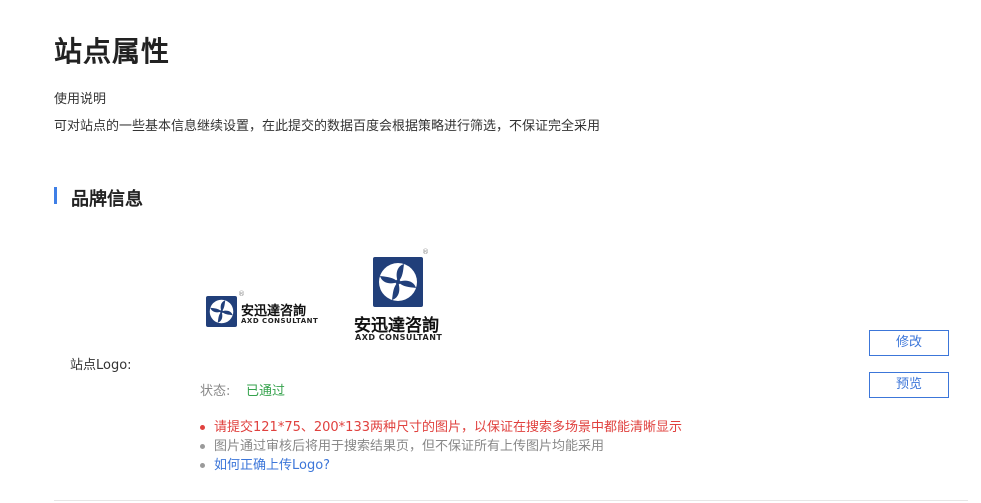 This screenshot has width=981, height=503. What do you see at coordinates (107, 199) in the screenshot?
I see `section-title-brand: 品牌信息` at bounding box center [107, 199].